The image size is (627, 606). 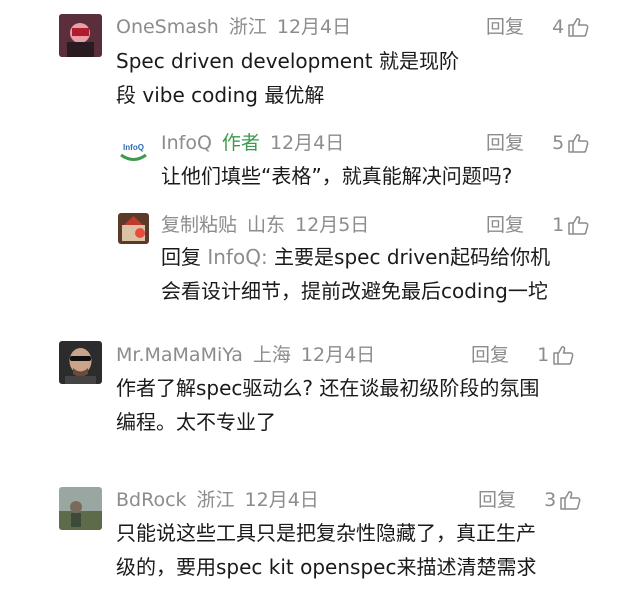 I want to click on comment-line: 让他们填些“表格”，就真能解决问题吗?, so click(x=337, y=176).